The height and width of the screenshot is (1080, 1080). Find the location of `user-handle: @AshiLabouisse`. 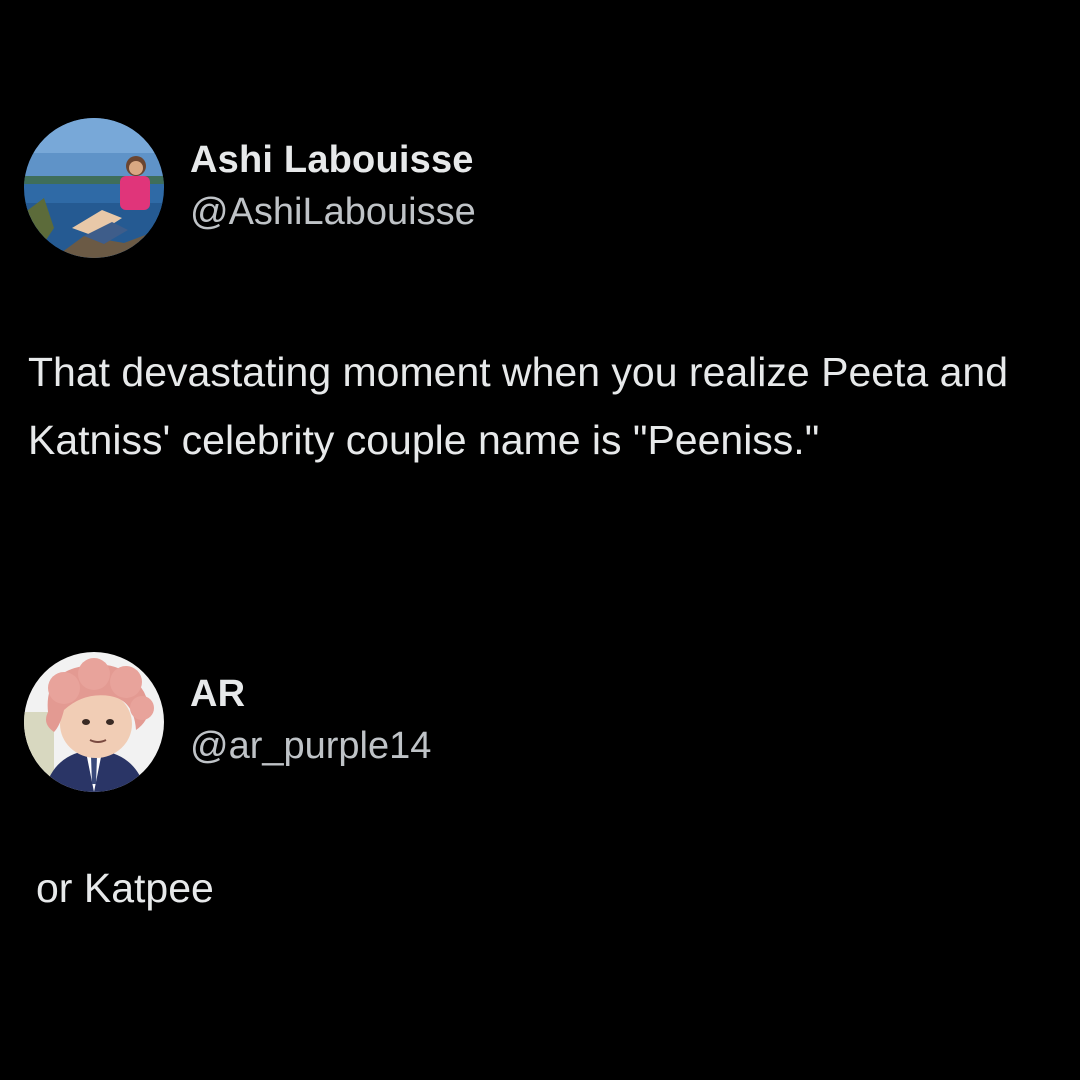

user-handle: @AshiLabouisse is located at coordinates (333, 213).